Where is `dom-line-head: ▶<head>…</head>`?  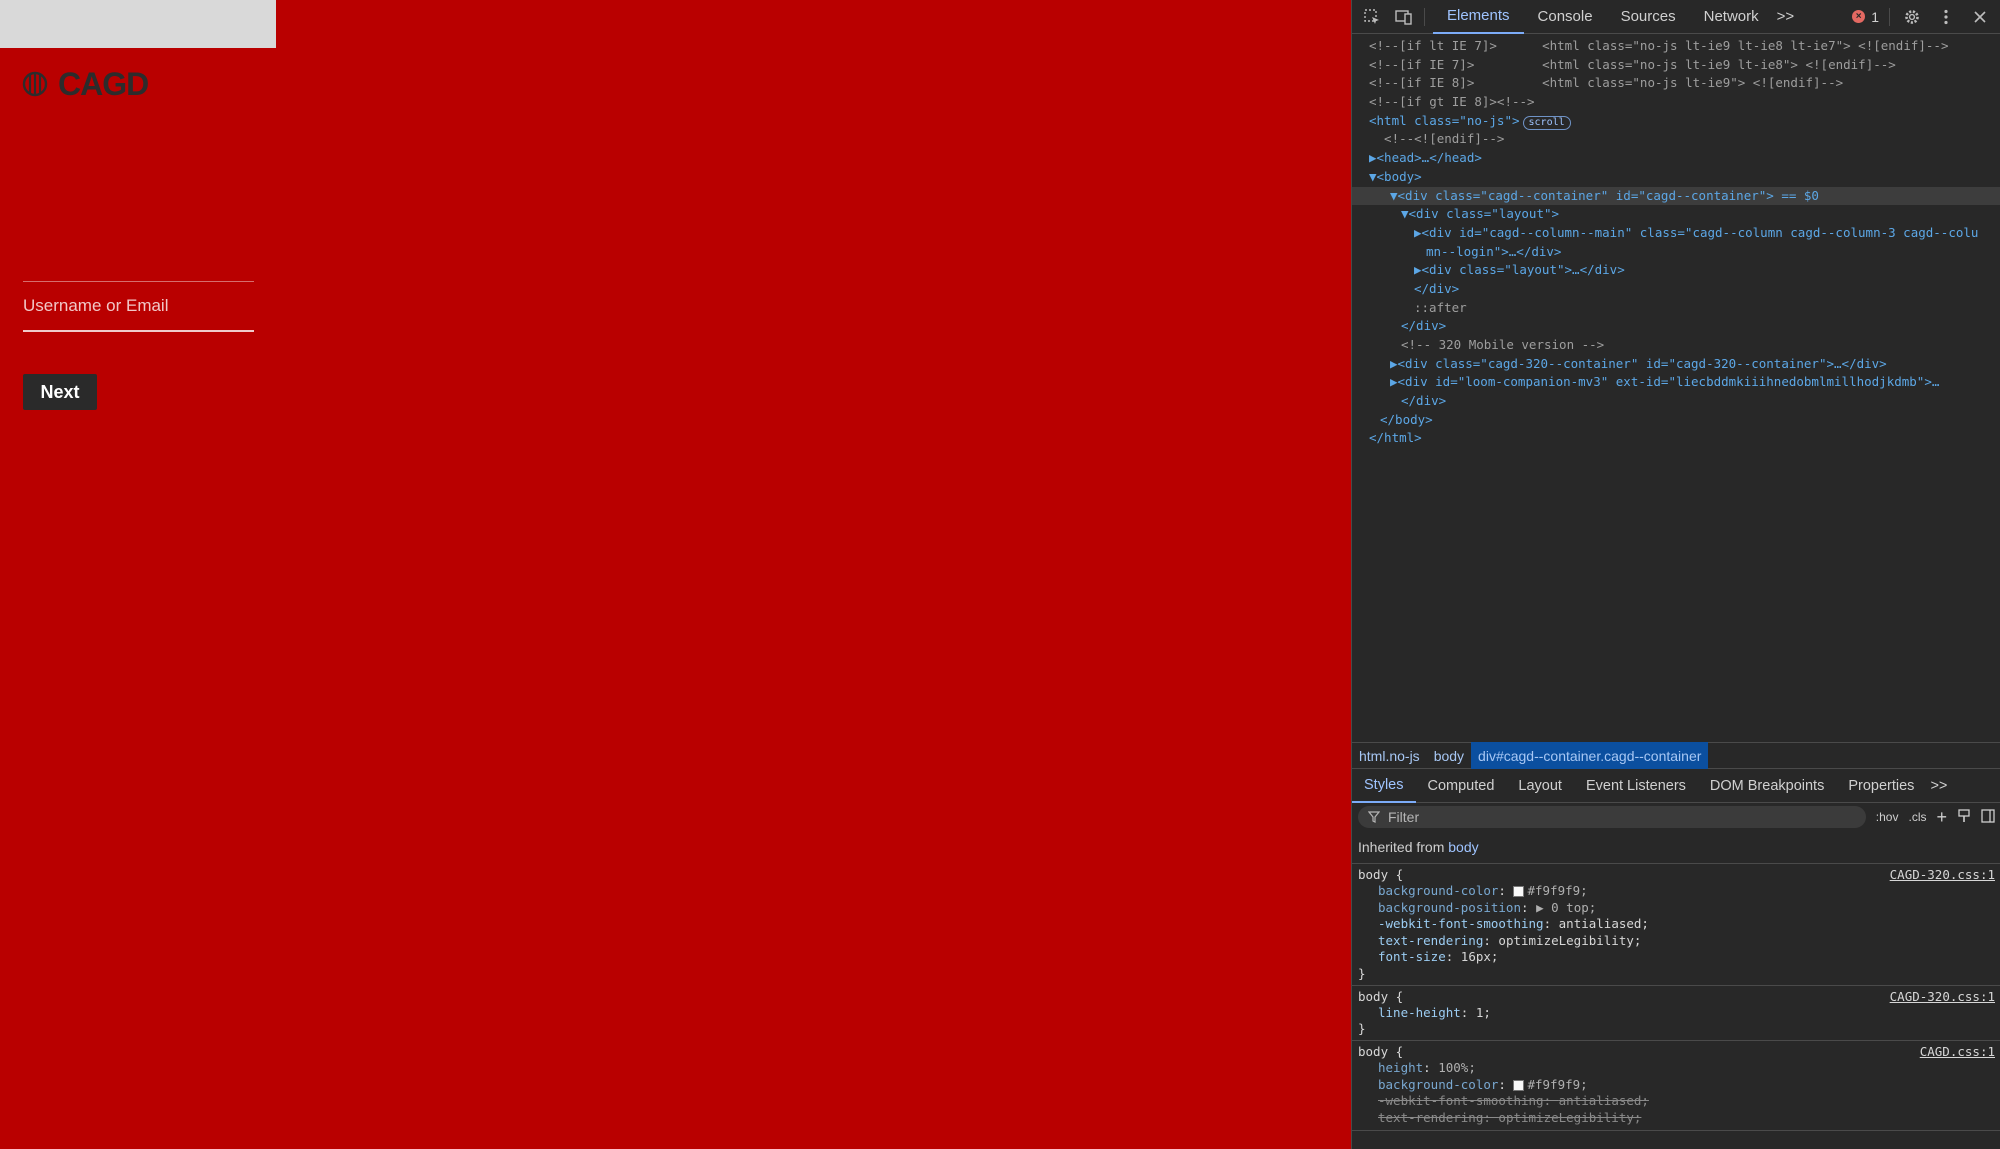
dom-line-head: ▶<head>…</head> is located at coordinates (1676, 158).